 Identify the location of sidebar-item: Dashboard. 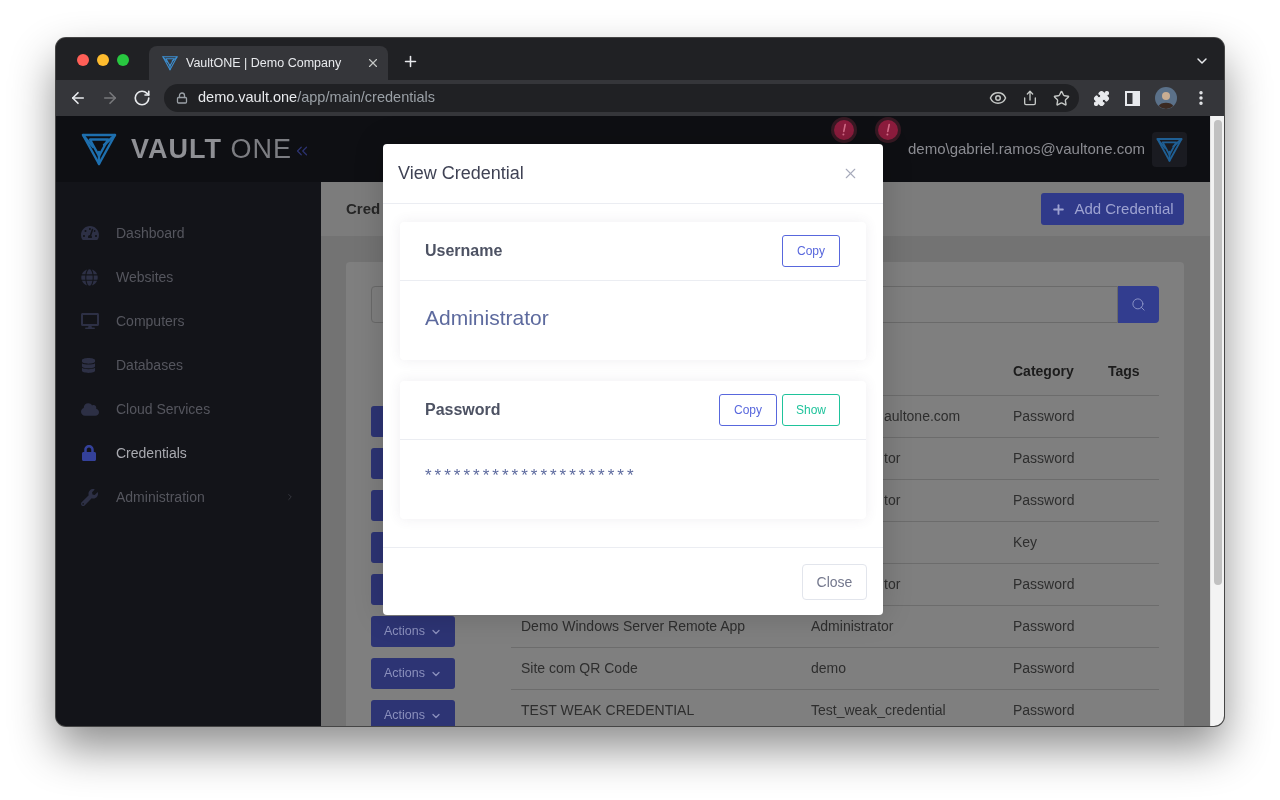
(188, 233).